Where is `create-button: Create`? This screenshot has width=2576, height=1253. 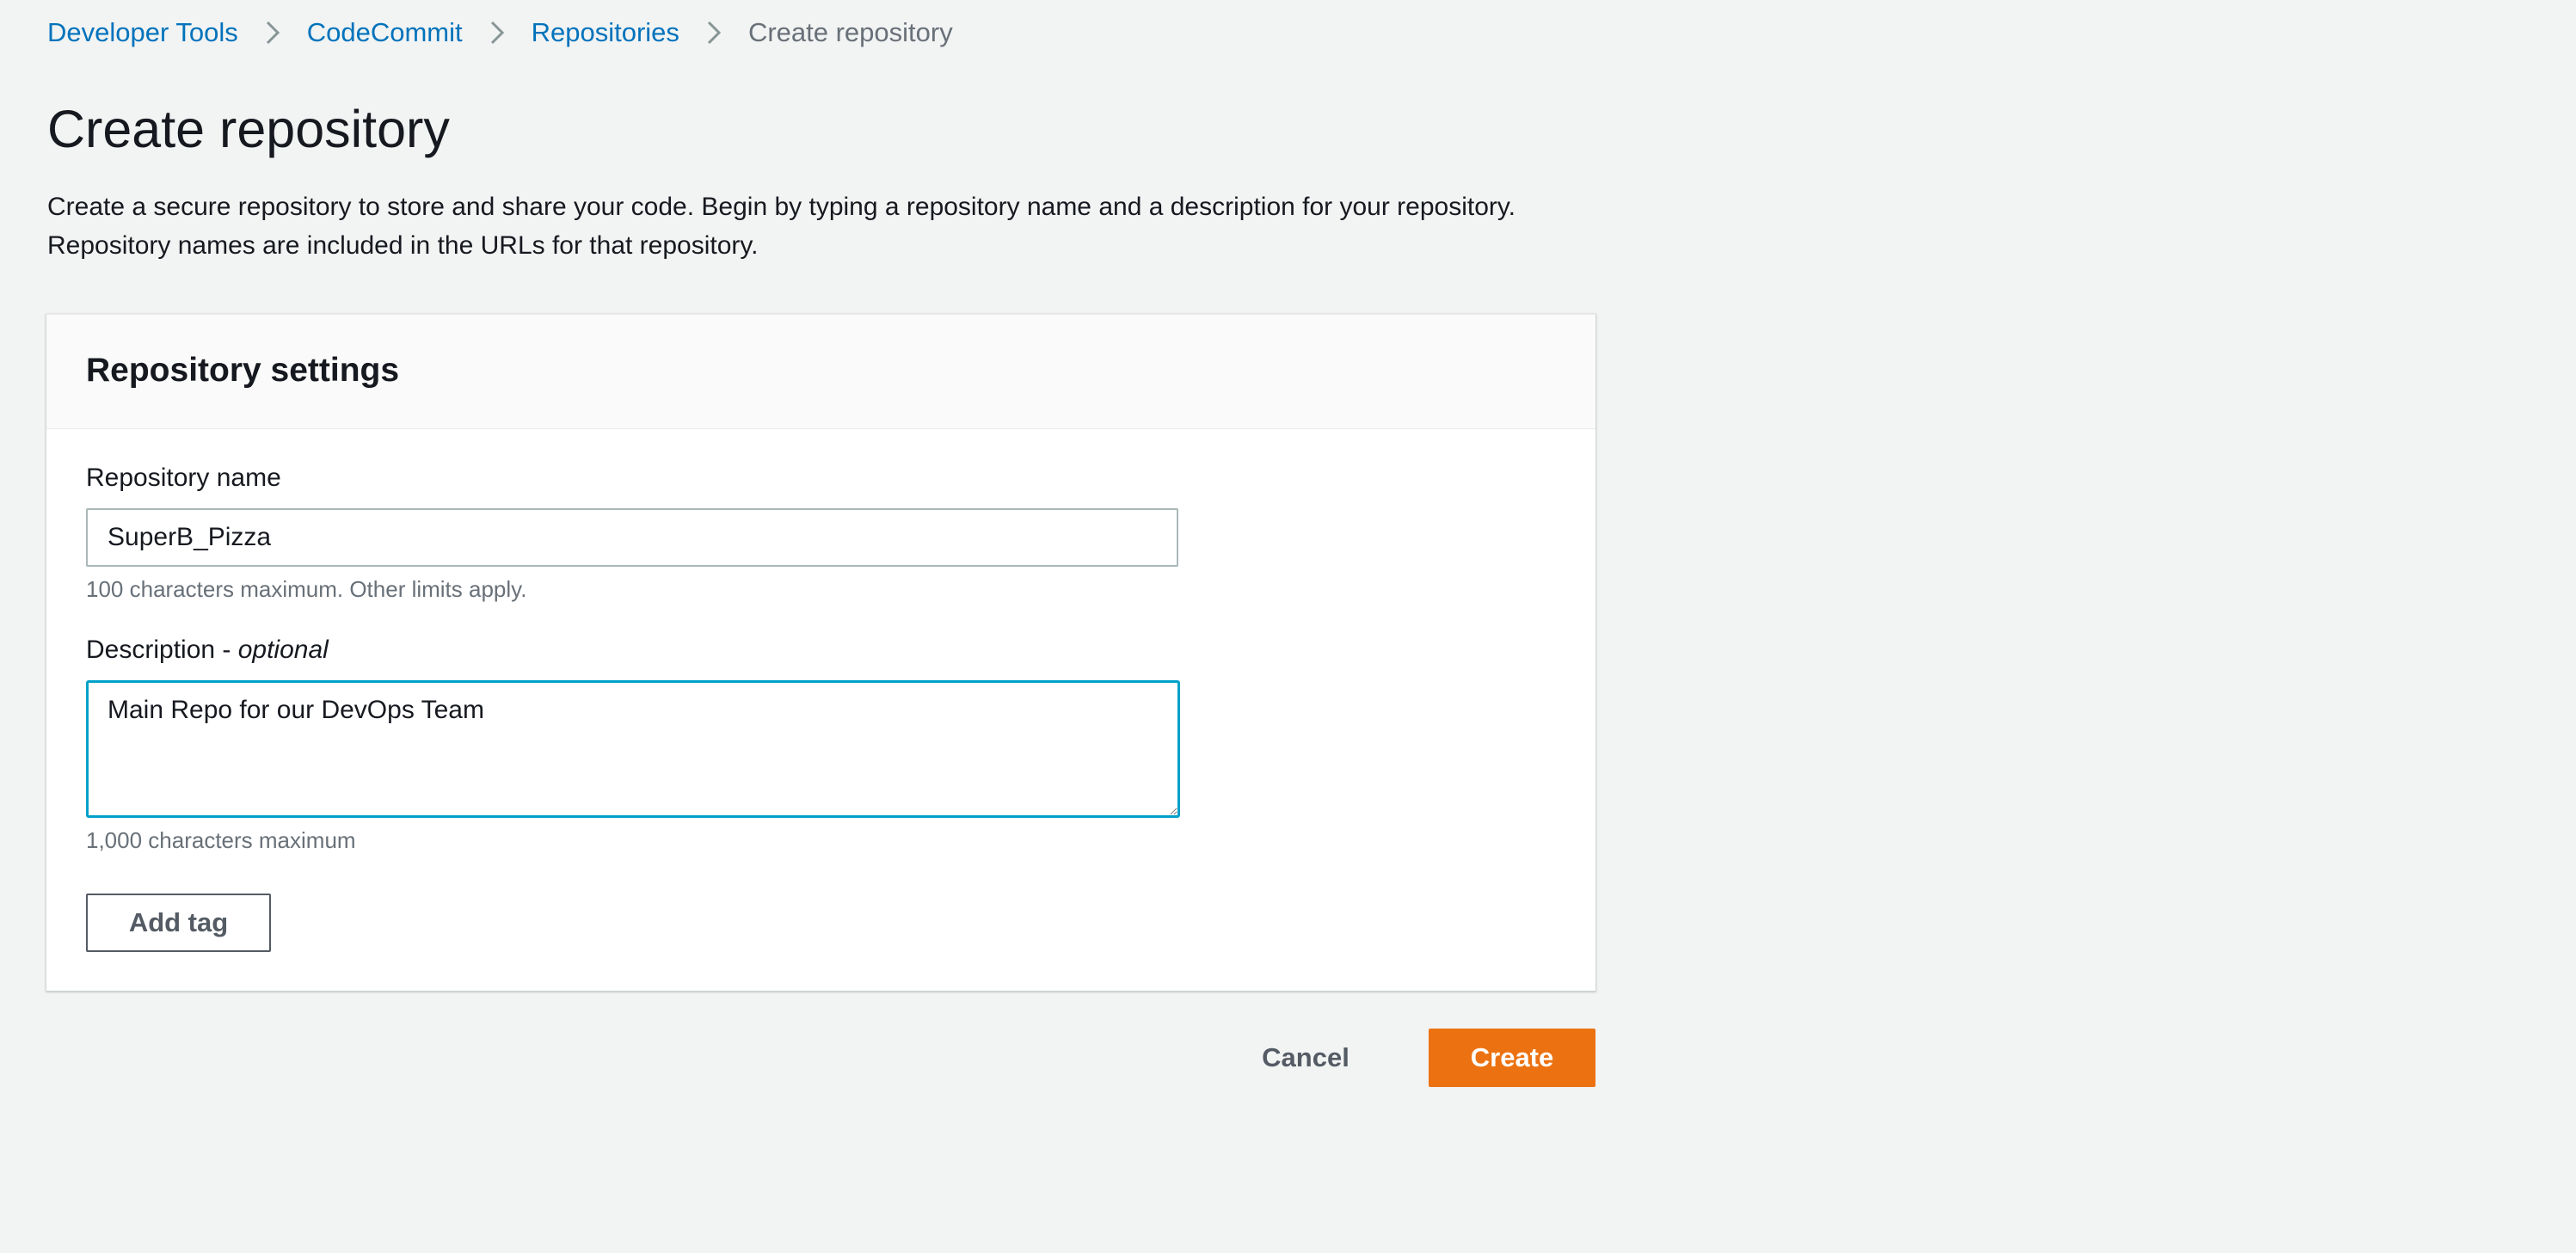
create-button: Create is located at coordinates (1512, 1058).